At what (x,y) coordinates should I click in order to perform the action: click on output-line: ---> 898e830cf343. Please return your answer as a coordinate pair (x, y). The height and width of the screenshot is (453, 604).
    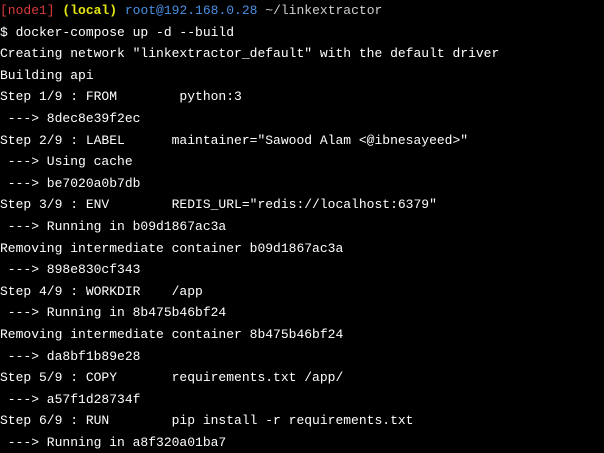
    Looking at the image, I should click on (70, 270).